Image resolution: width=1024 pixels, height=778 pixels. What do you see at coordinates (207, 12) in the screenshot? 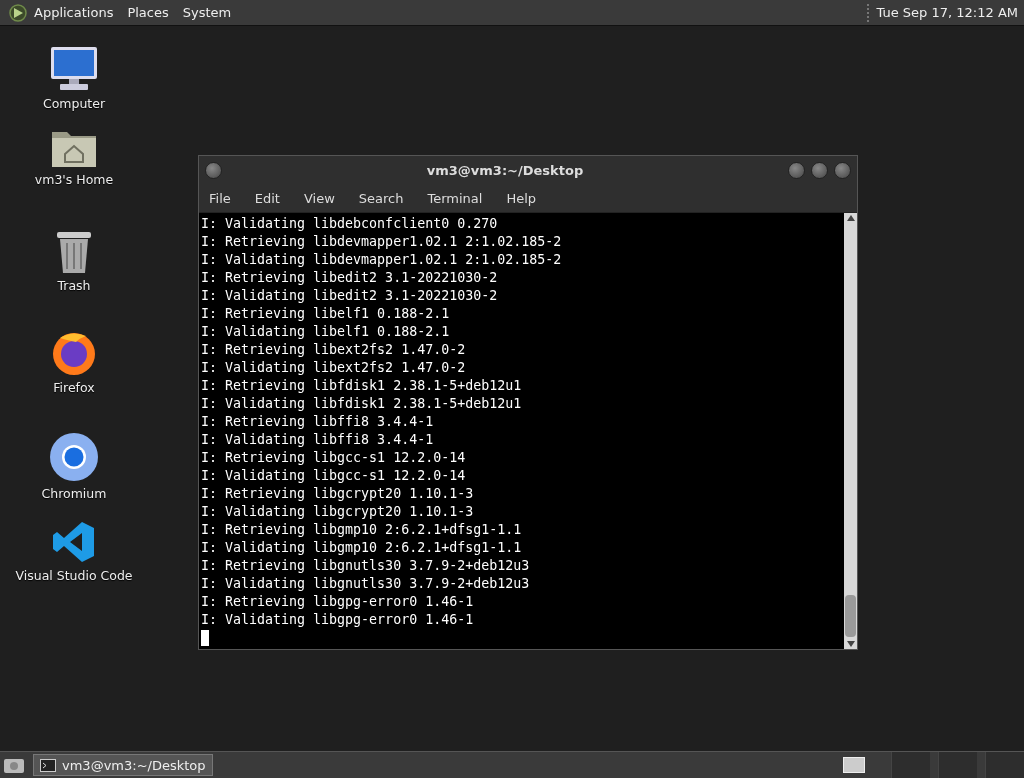
I see `panel-menu: System` at bounding box center [207, 12].